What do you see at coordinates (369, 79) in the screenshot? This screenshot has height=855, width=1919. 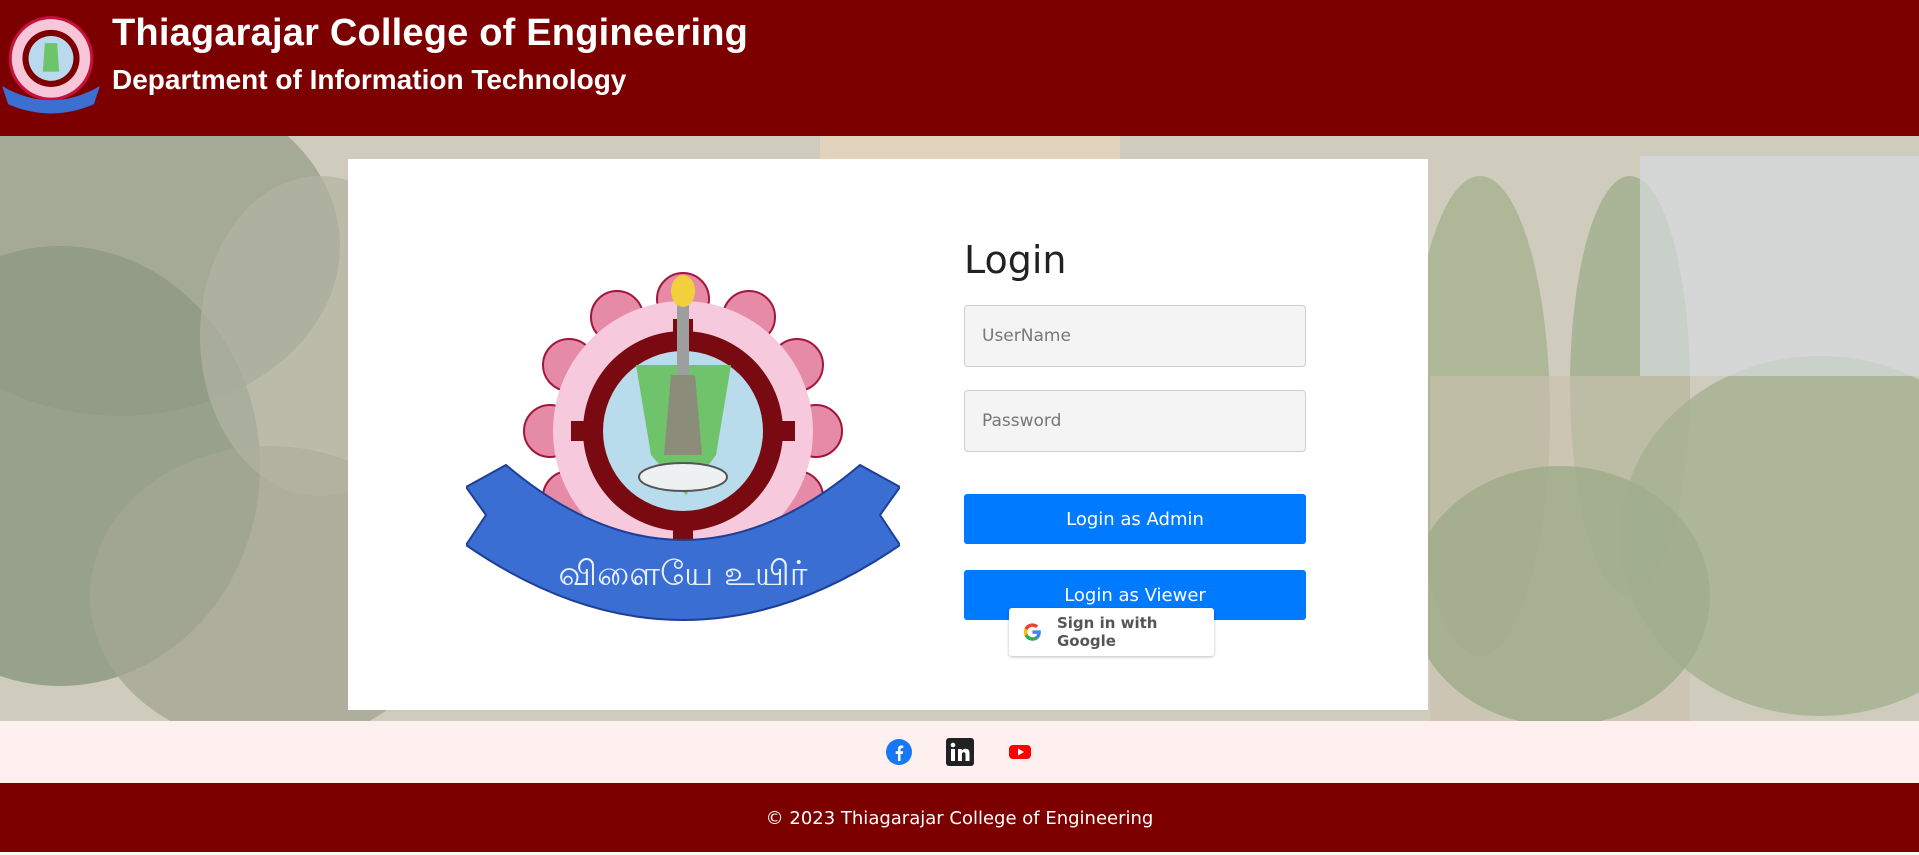 I see `department-name: Department of Information Technology` at bounding box center [369, 79].